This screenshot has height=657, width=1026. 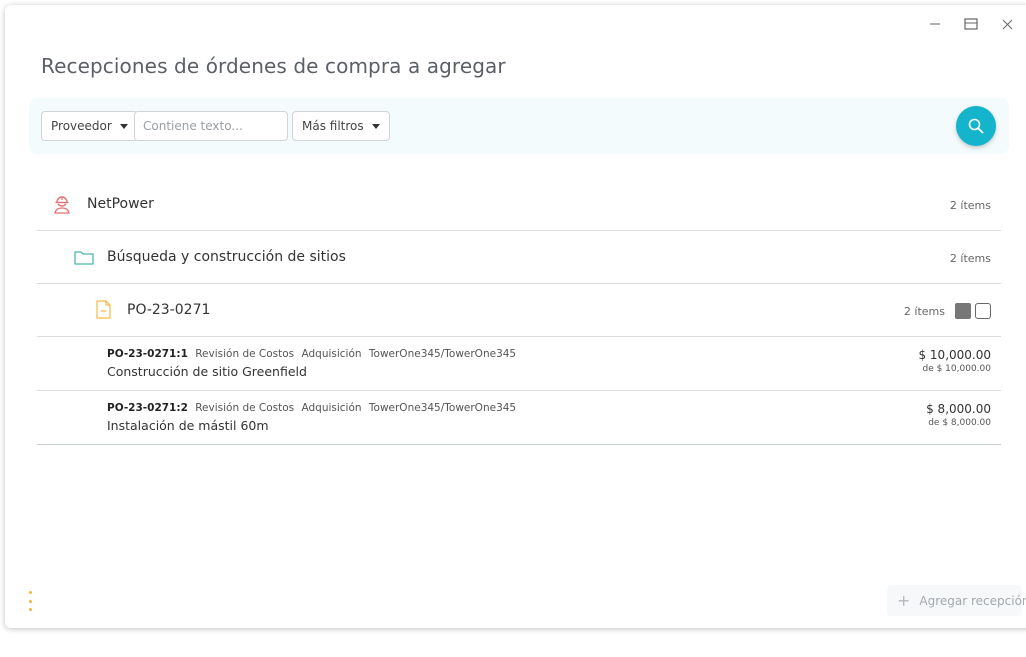 I want to click on vendor-item-count: 2 ítems, so click(x=970, y=205).